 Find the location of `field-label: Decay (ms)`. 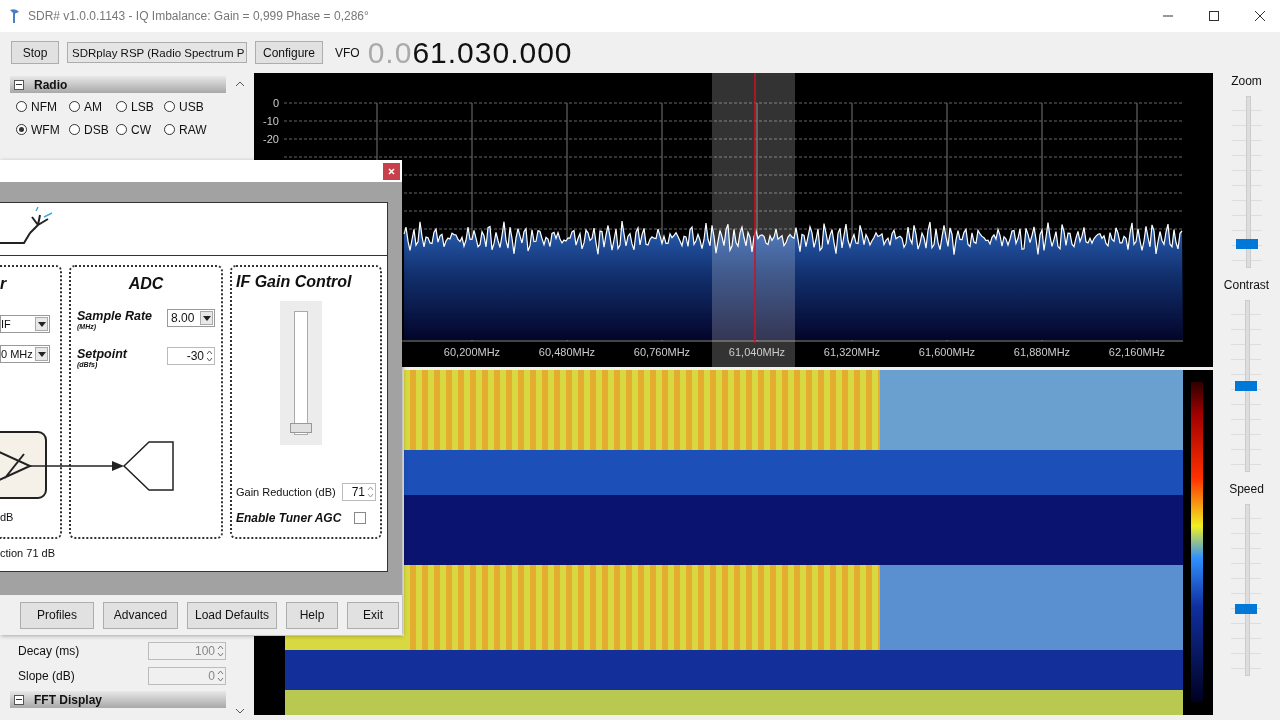

field-label: Decay (ms) is located at coordinates (49, 650).